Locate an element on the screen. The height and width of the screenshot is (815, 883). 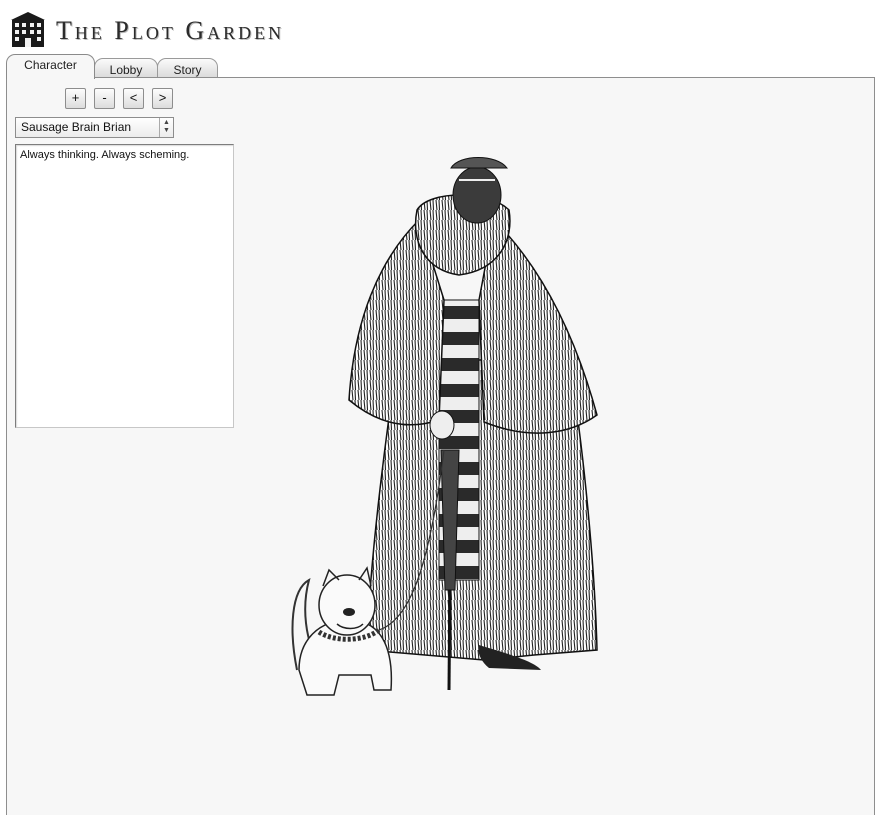
tab-bar: Character Lobby Story is located at coordinates (156, 66).